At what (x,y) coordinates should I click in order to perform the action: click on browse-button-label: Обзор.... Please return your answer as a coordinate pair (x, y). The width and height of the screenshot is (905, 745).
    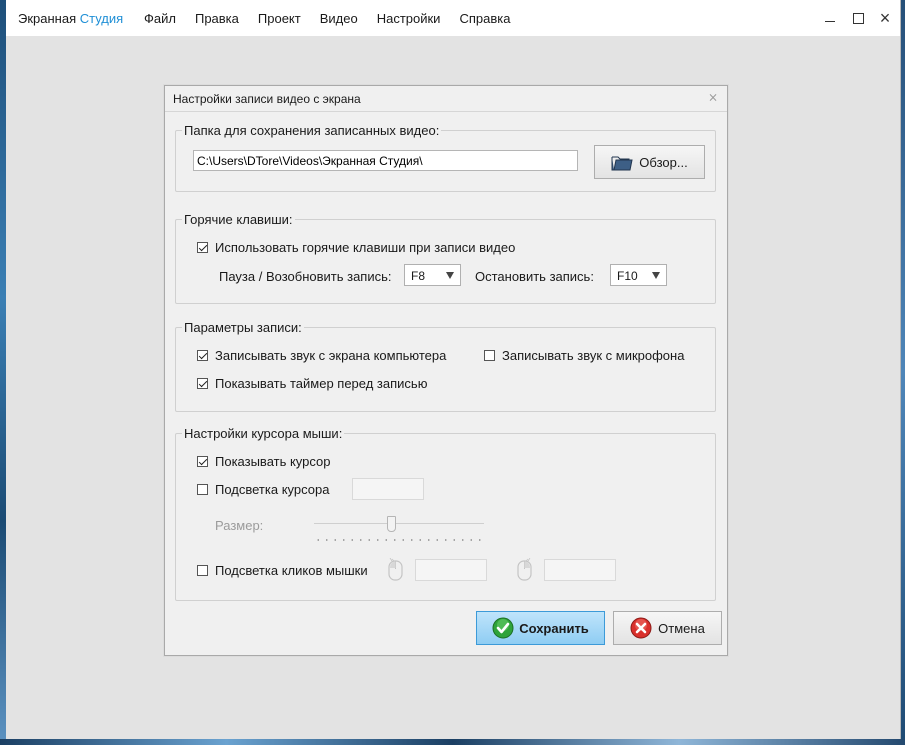
    Looking at the image, I should click on (663, 162).